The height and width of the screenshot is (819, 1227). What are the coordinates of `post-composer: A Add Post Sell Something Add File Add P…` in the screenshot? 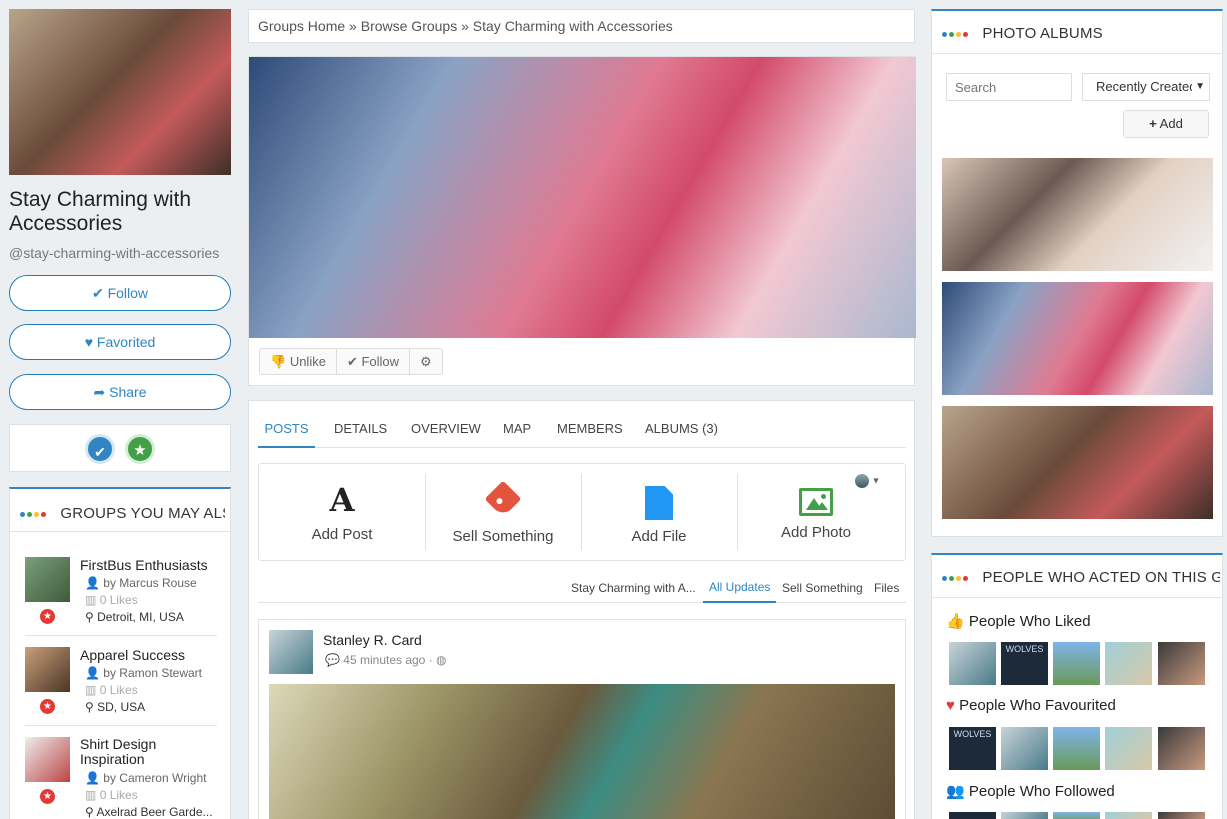 It's located at (582, 512).